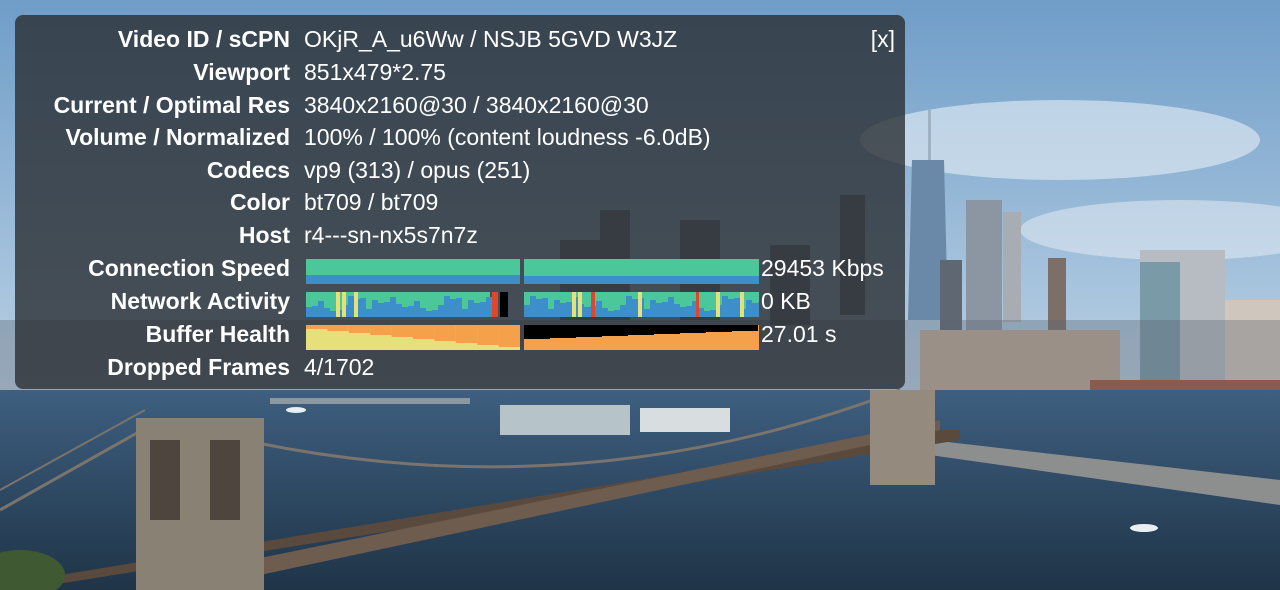  What do you see at coordinates (476, 105) in the screenshot?
I see `stat-value: 3840x2160@30 / 3840x2160@30` at bounding box center [476, 105].